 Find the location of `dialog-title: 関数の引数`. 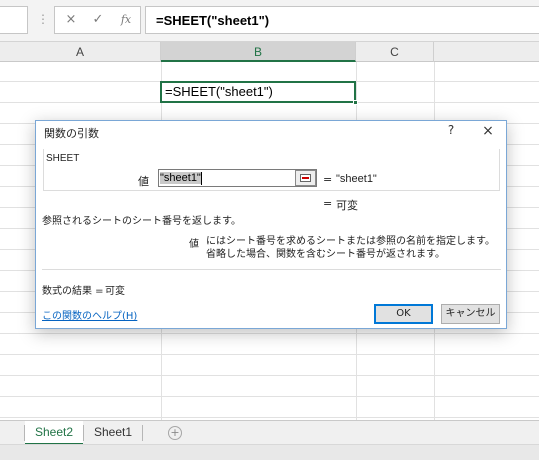

dialog-title: 関数の引数 is located at coordinates (71, 133).